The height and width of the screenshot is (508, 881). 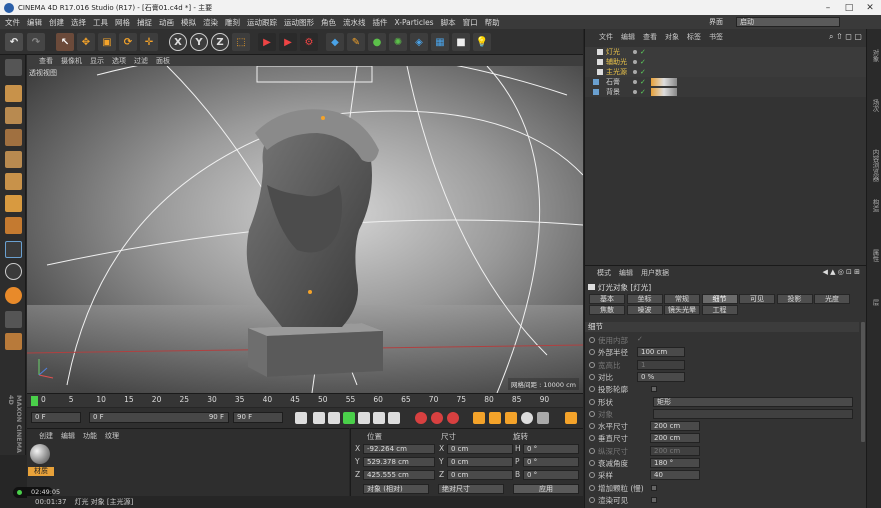 What do you see at coordinates (480, 462) in the screenshot?
I see `size-y-field: 0 cm` at bounding box center [480, 462].